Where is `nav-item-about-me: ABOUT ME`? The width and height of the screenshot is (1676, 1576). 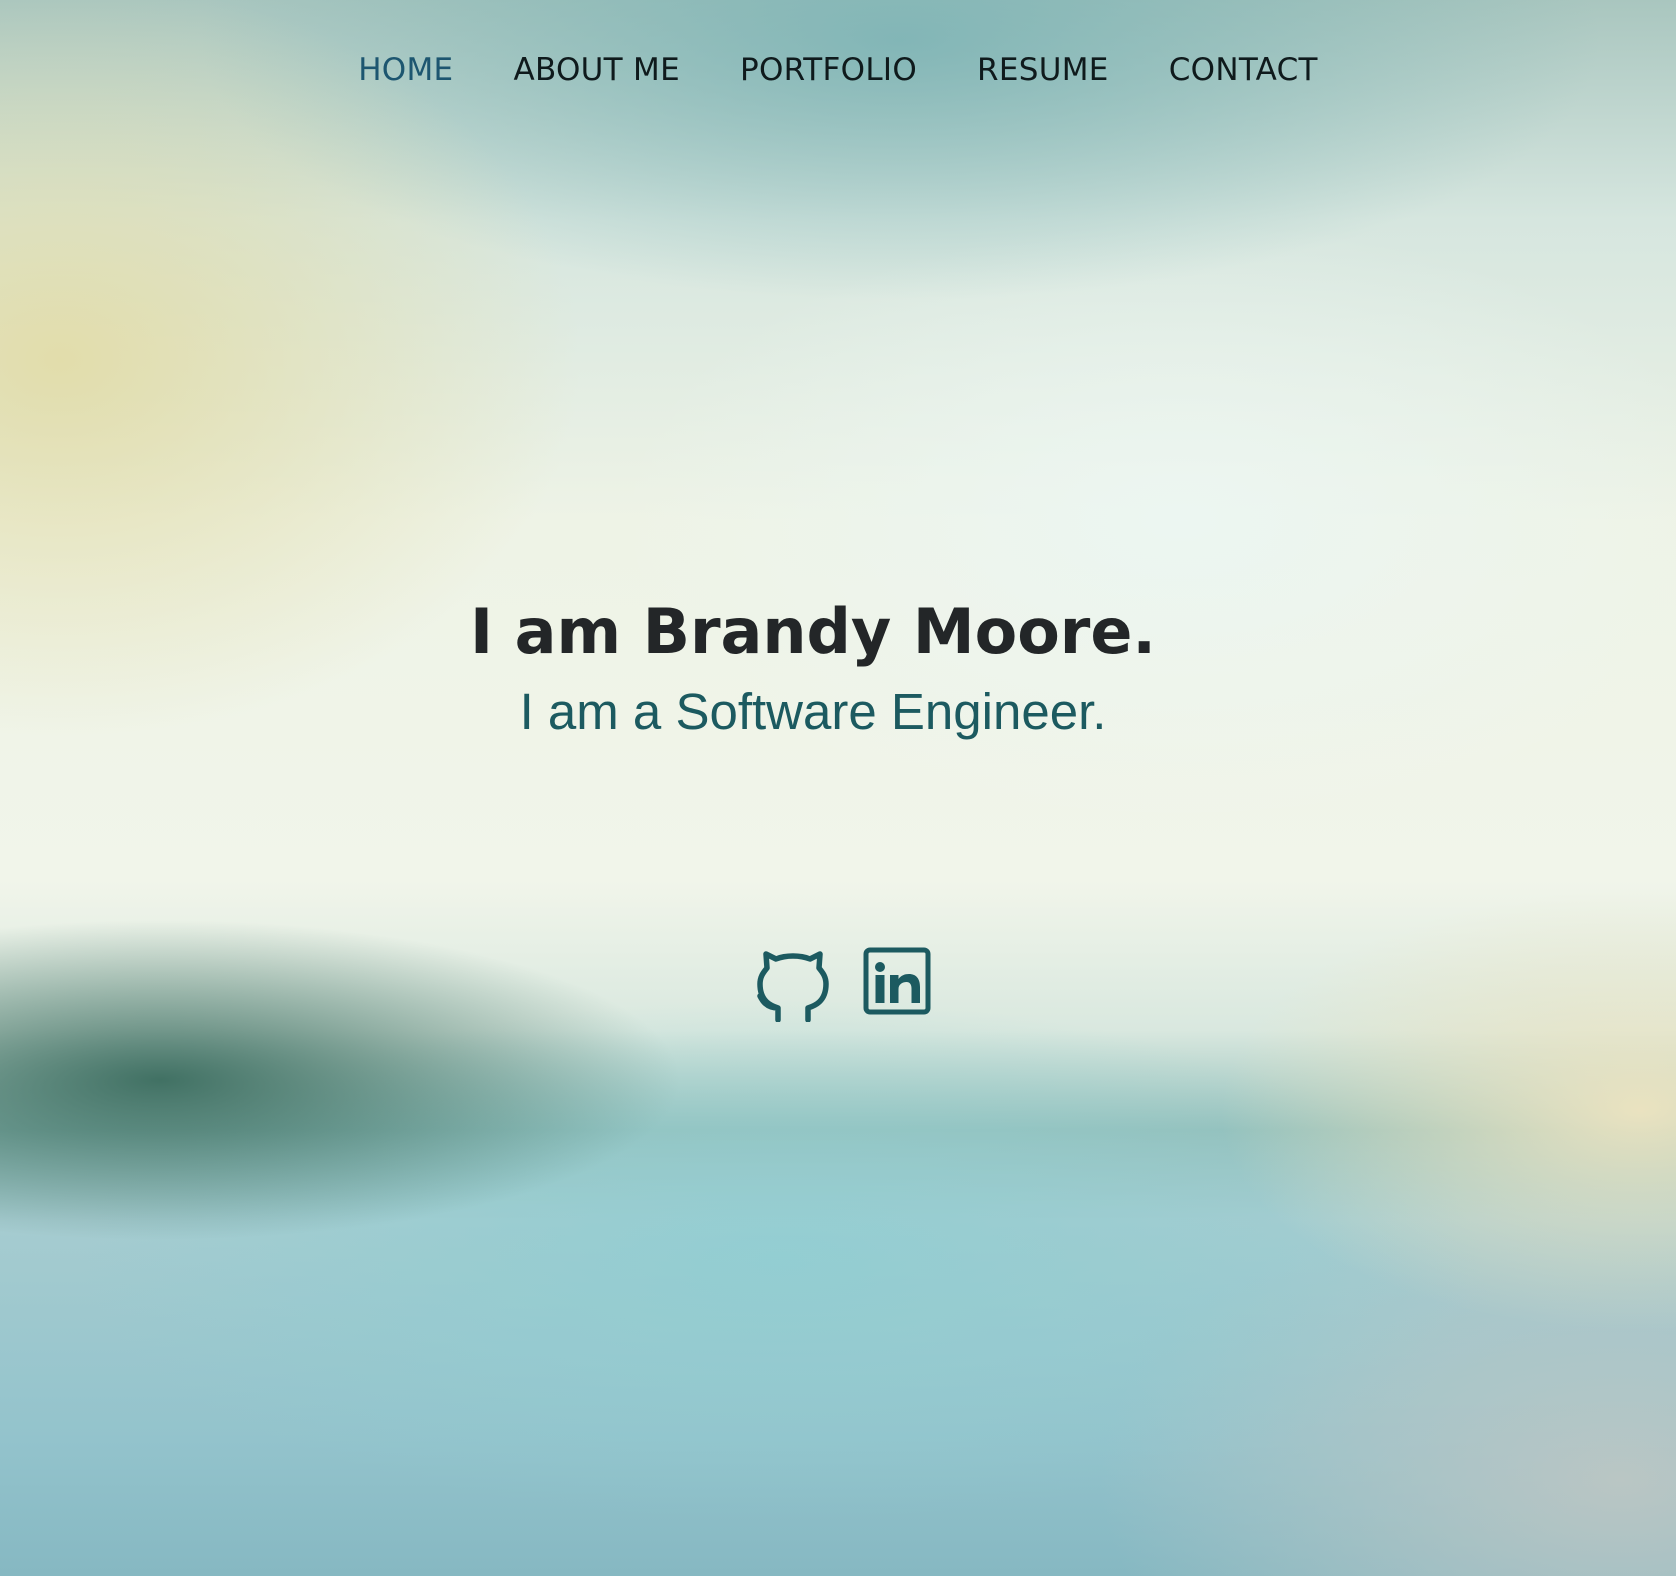
nav-item-about-me: ABOUT ME is located at coordinates (596, 70).